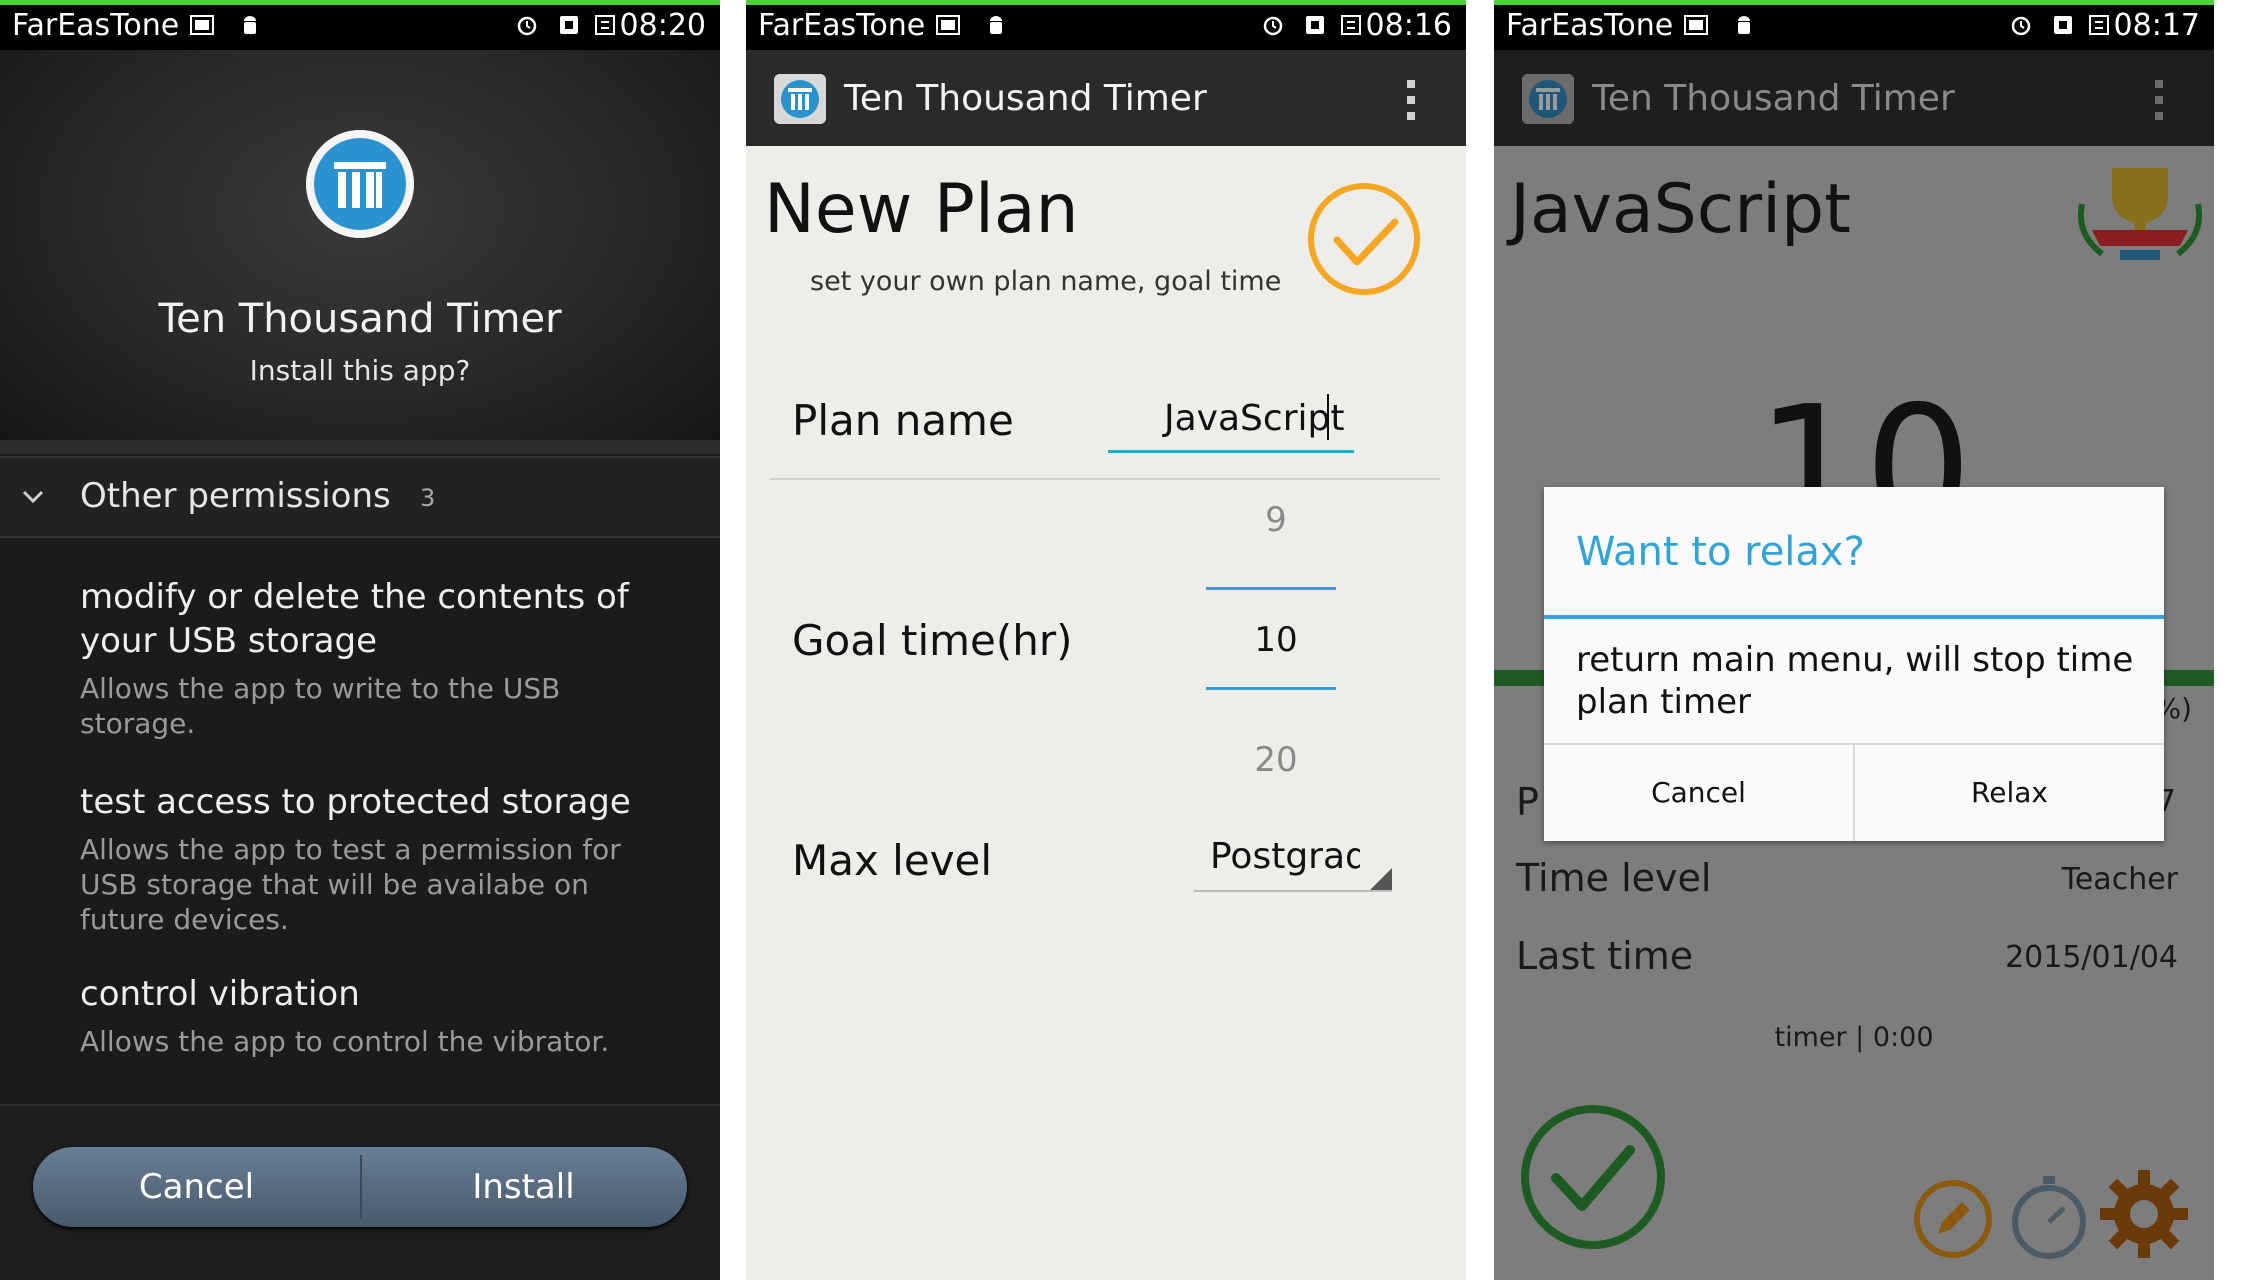 Image resolution: width=2268 pixels, height=1280 pixels. What do you see at coordinates (1106, 25) in the screenshot?
I see `status-bar: FarEasTone 08:16` at bounding box center [1106, 25].